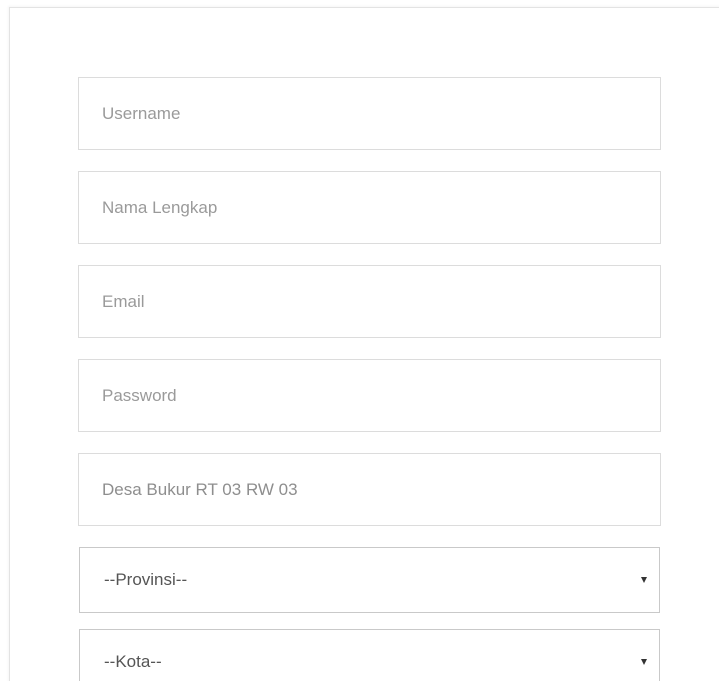 This screenshot has width=719, height=681. Describe the element at coordinates (369, 489) in the screenshot. I see `address-input` at that location.